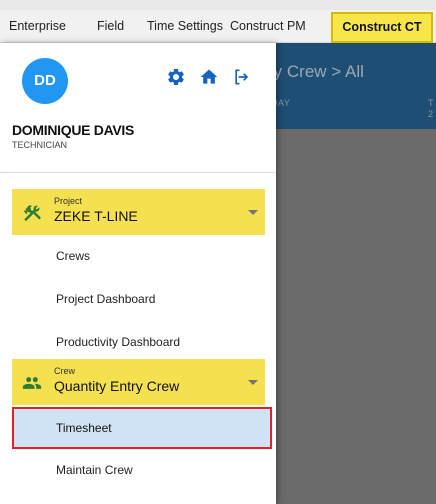  What do you see at coordinates (45, 81) in the screenshot?
I see `avatar: DD` at bounding box center [45, 81].